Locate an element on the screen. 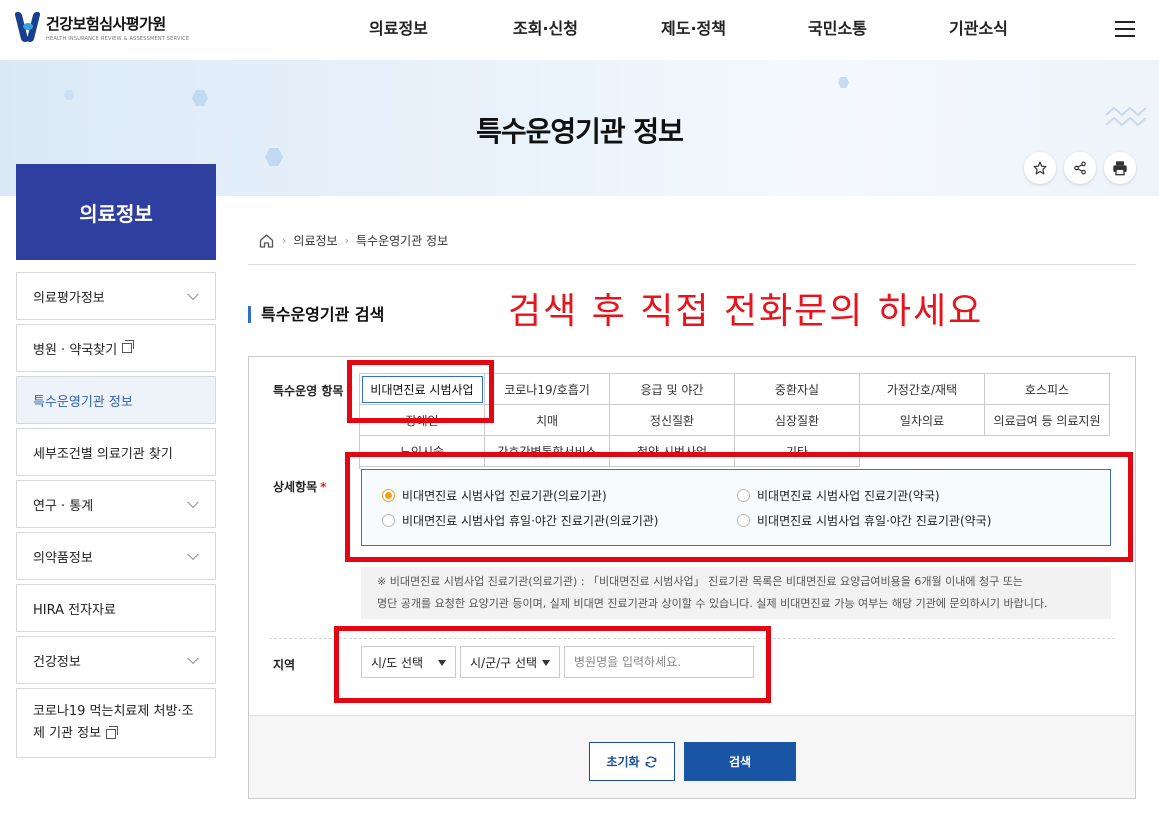  sidebar-item-label: 코로나19 먹는치료제 처방·조제 기관 정보 is located at coordinates (113, 722).